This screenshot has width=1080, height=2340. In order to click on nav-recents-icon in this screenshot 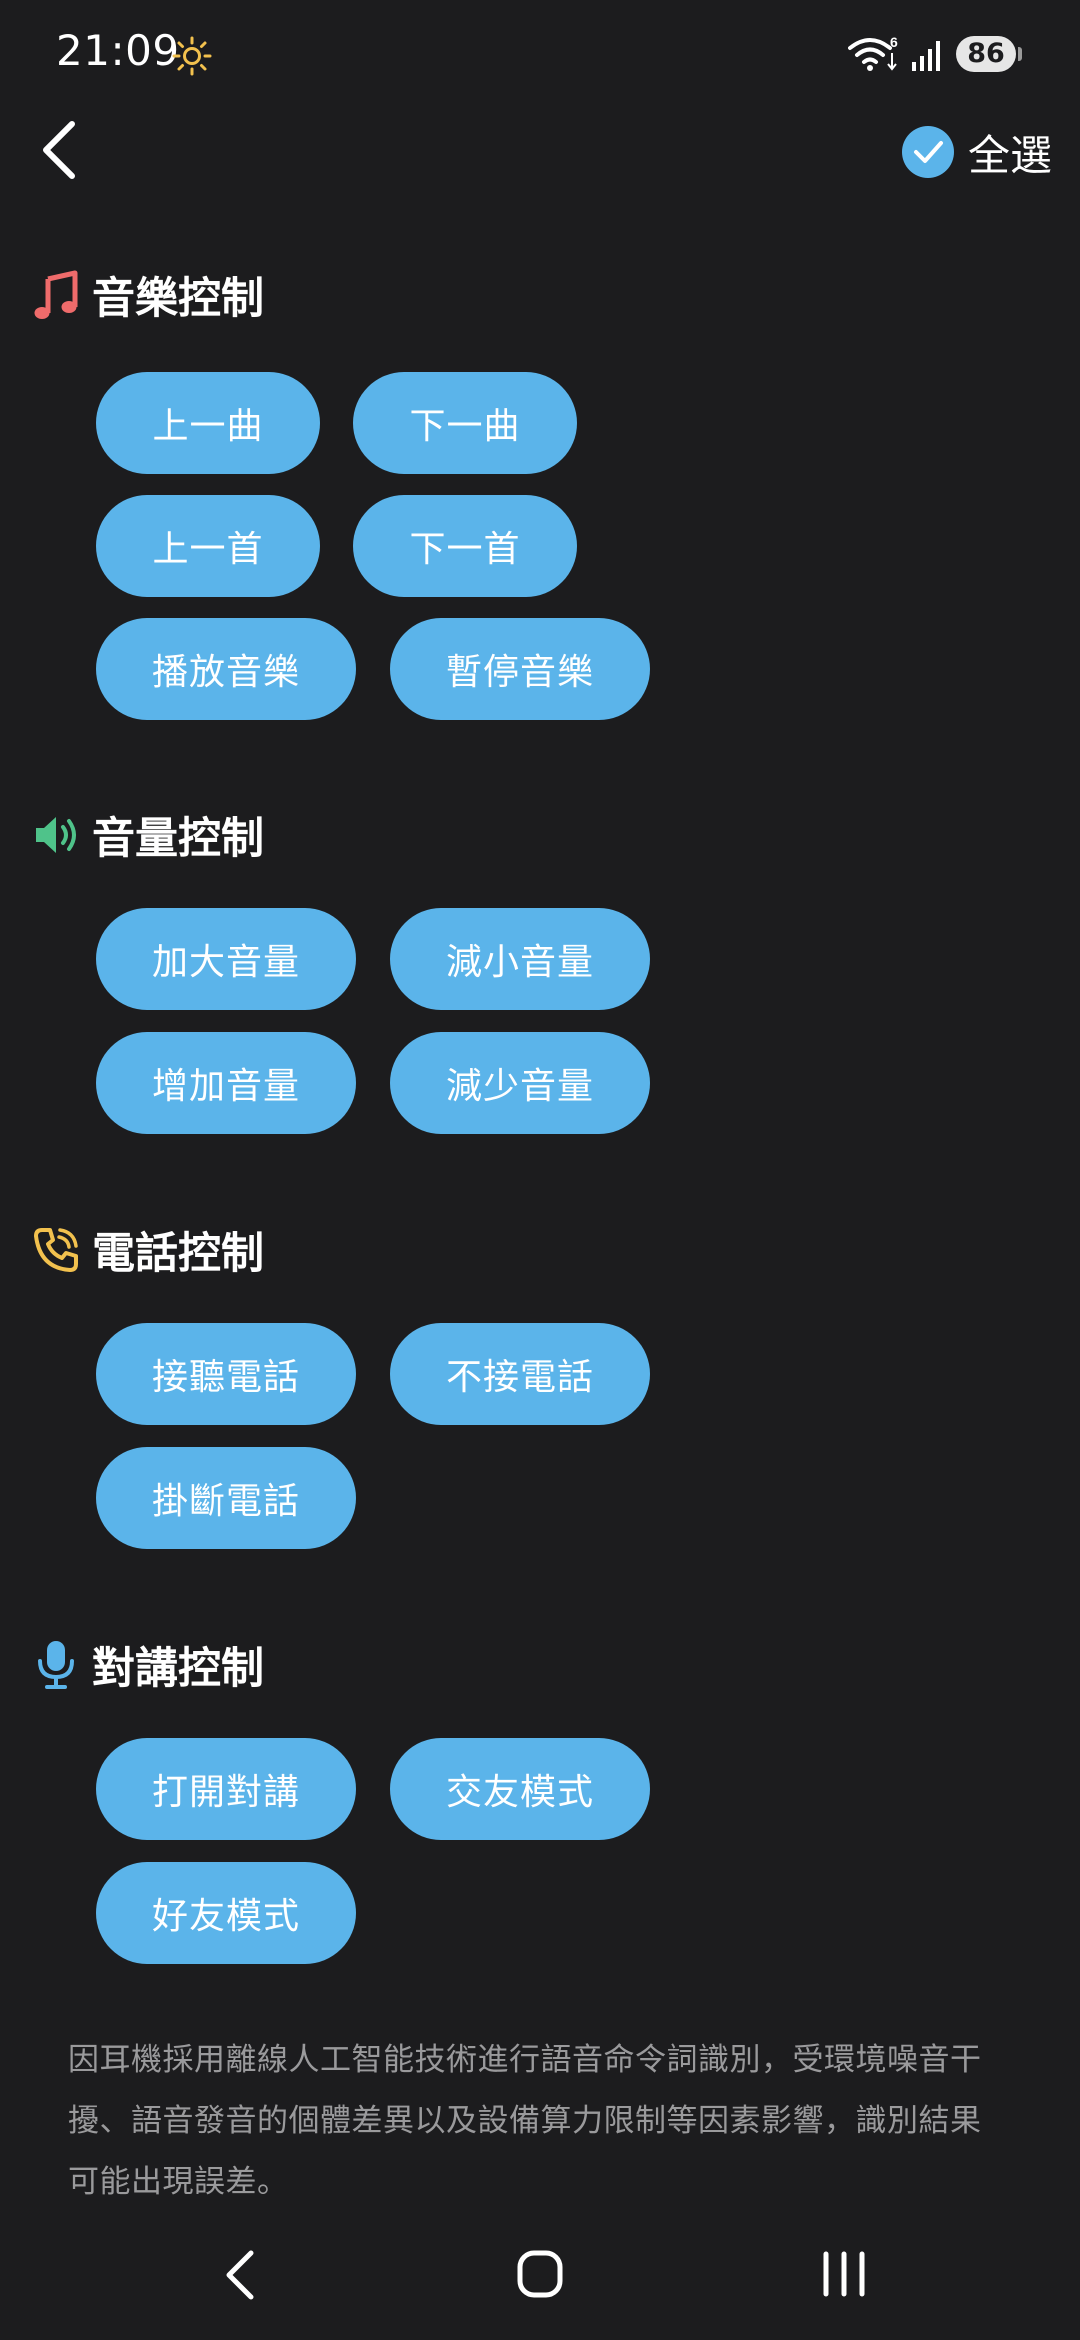, I will do `click(844, 2274)`.